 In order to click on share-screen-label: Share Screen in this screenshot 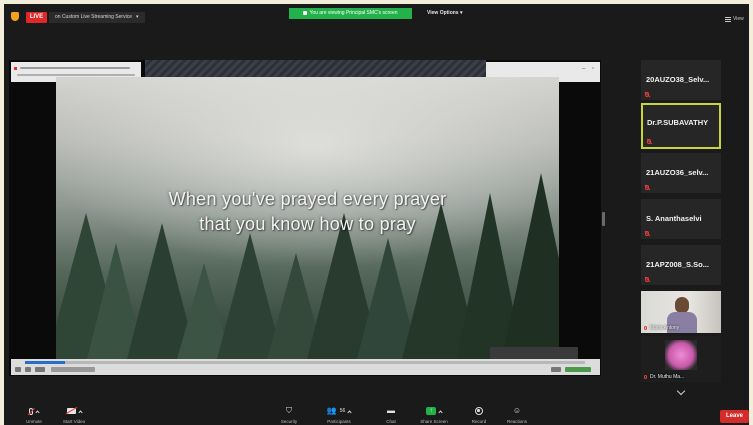, I will do `click(434, 421)`.